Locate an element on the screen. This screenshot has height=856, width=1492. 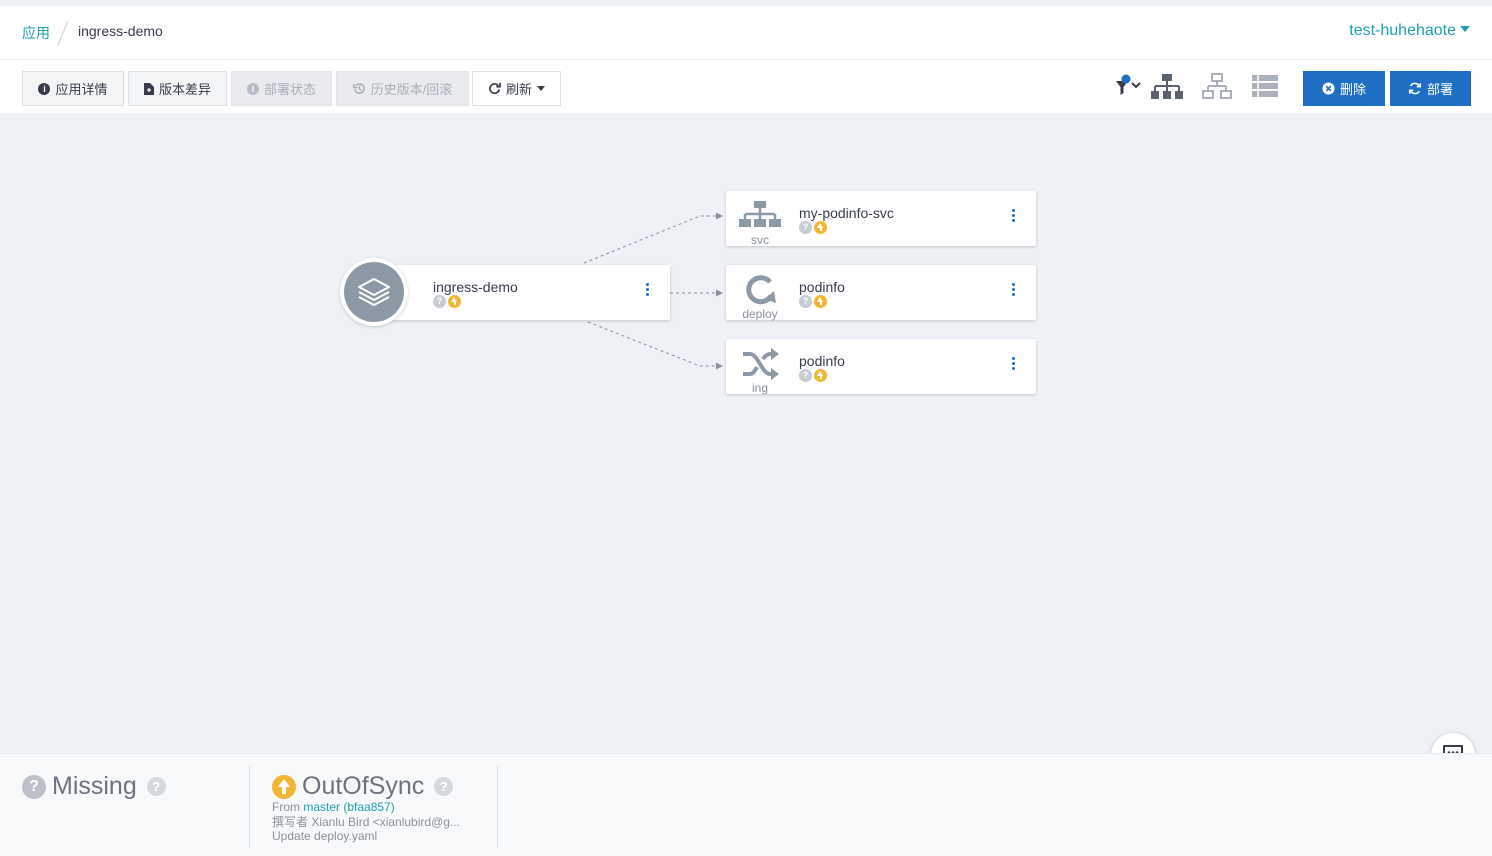
app-header: 应用 ingress-demo test-huhehaote is located at coordinates (746, 33).